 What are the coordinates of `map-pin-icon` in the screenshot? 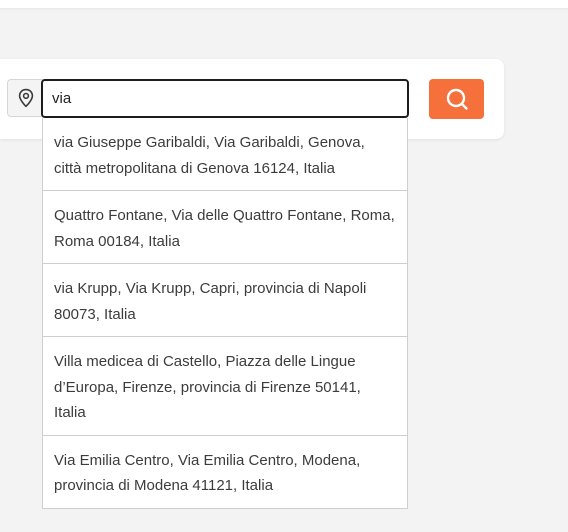 It's located at (25, 98).